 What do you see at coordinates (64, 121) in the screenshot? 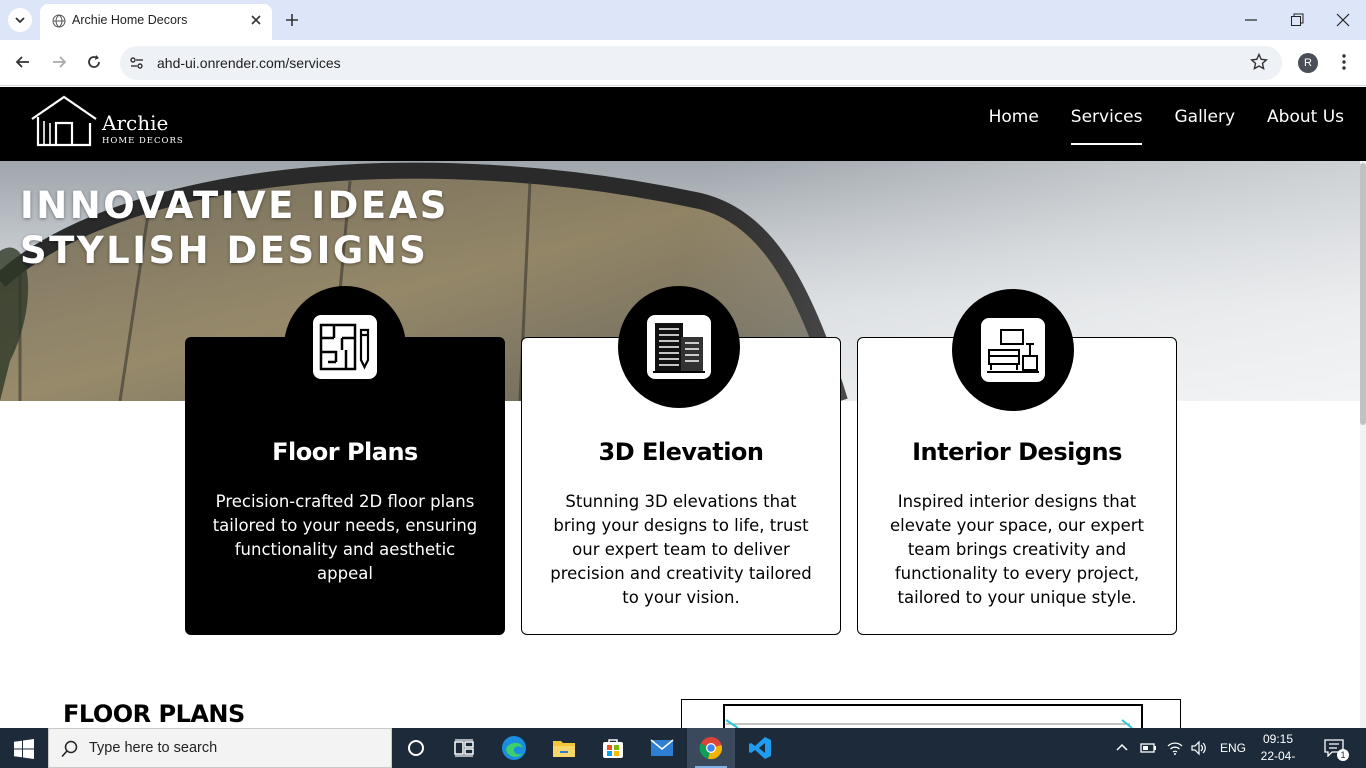
I see `house-logo-icon` at bounding box center [64, 121].